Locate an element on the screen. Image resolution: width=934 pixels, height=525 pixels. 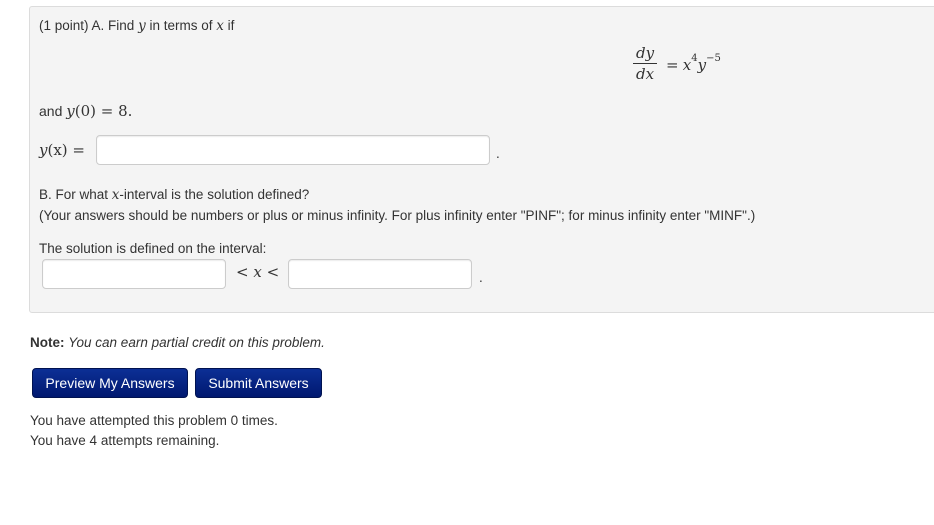
note-label: Note: is located at coordinates (47, 342).